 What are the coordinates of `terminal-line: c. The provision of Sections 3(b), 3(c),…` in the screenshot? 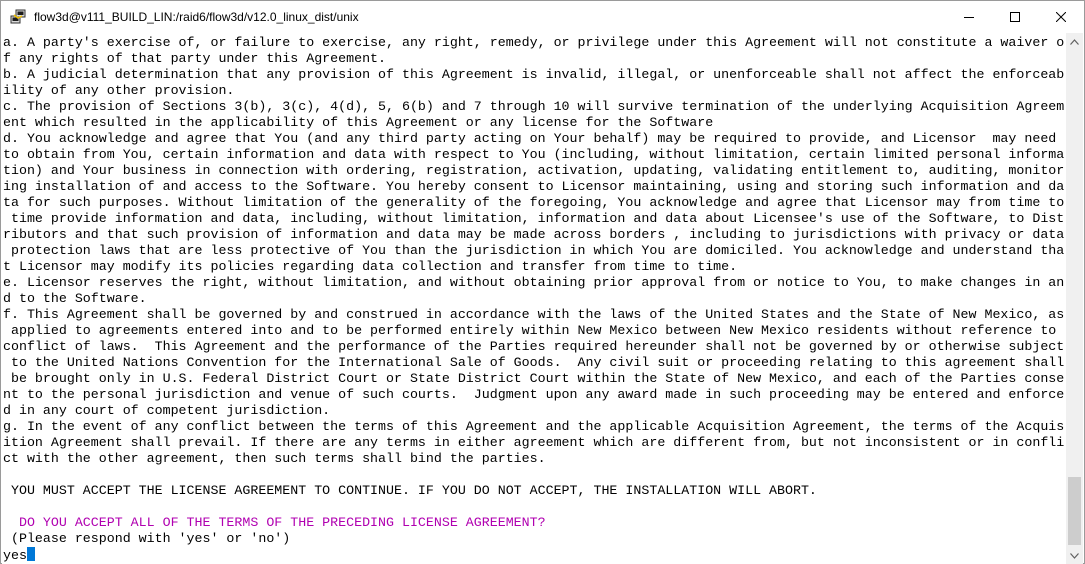 It's located at (534, 106).